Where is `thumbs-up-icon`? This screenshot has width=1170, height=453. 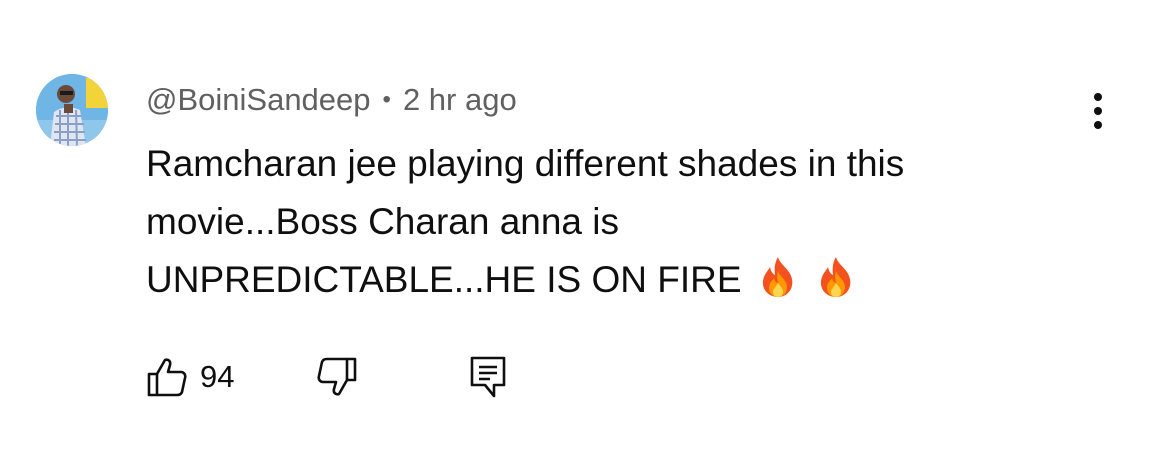
thumbs-up-icon is located at coordinates (167, 377).